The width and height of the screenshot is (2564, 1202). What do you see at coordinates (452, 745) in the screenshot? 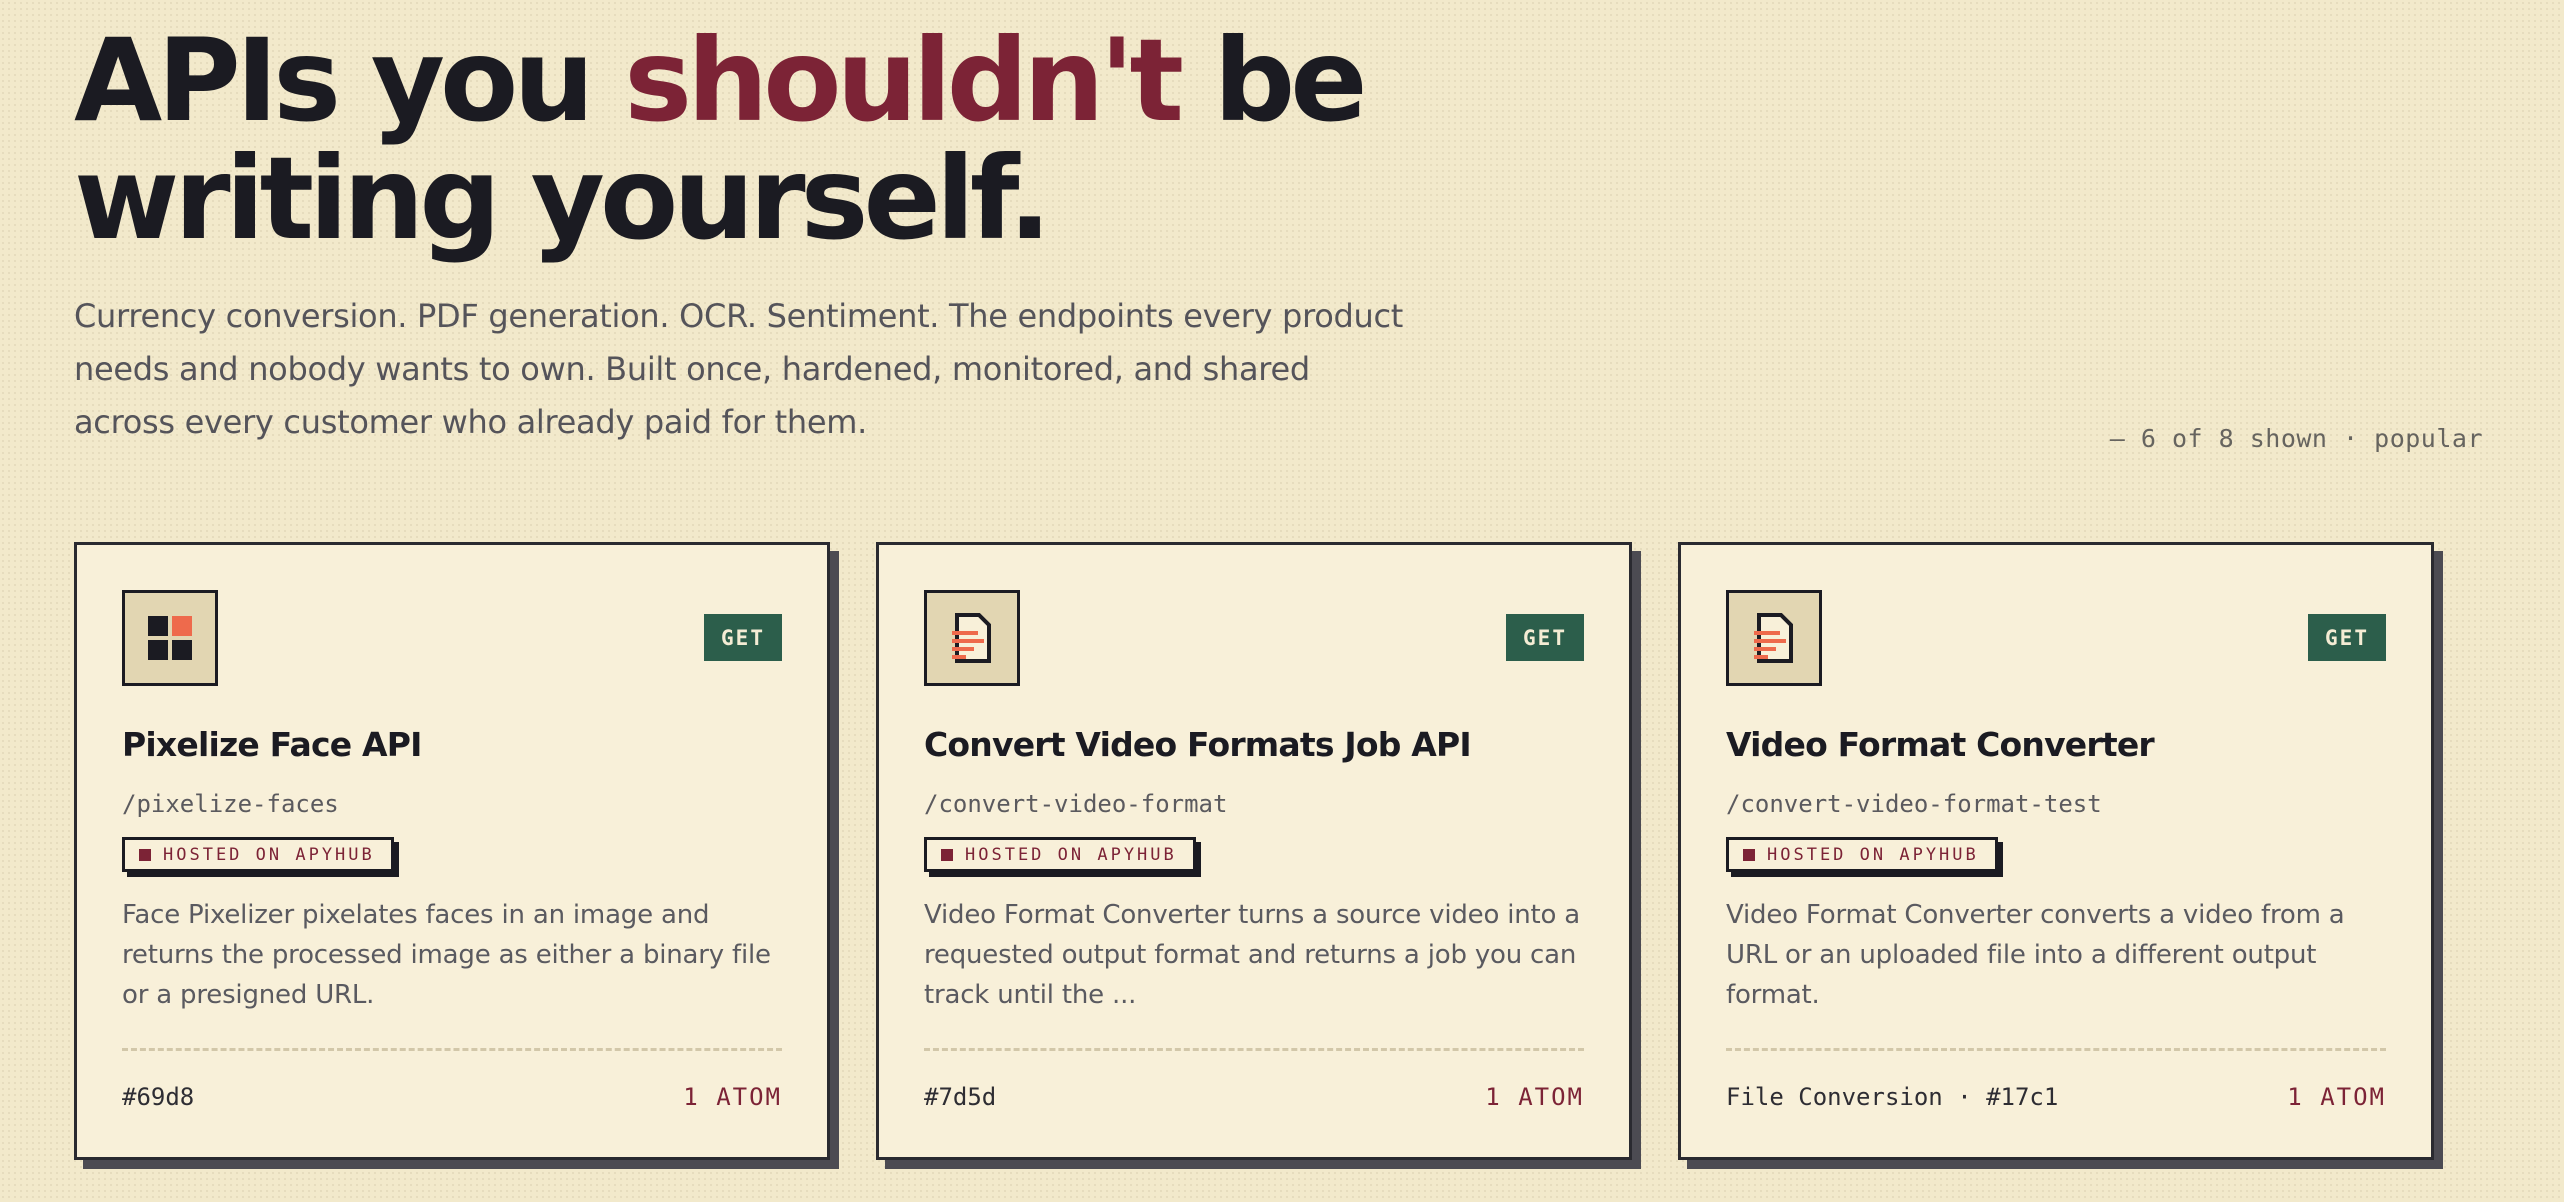
I see `card-title: Pixelize Face API` at bounding box center [452, 745].